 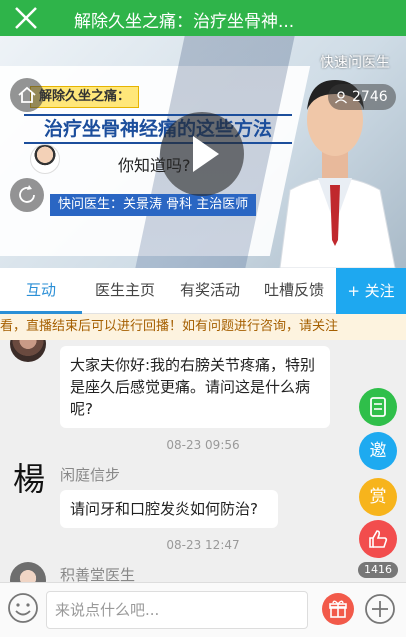 I want to click on reward-button: 赏, so click(x=378, y=497).